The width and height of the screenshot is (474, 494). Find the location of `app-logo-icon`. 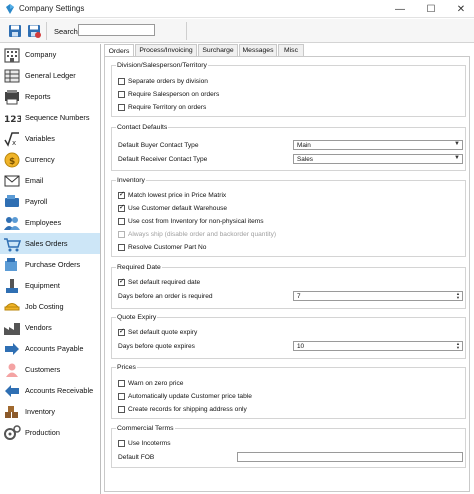

app-logo-icon is located at coordinates (10, 9).